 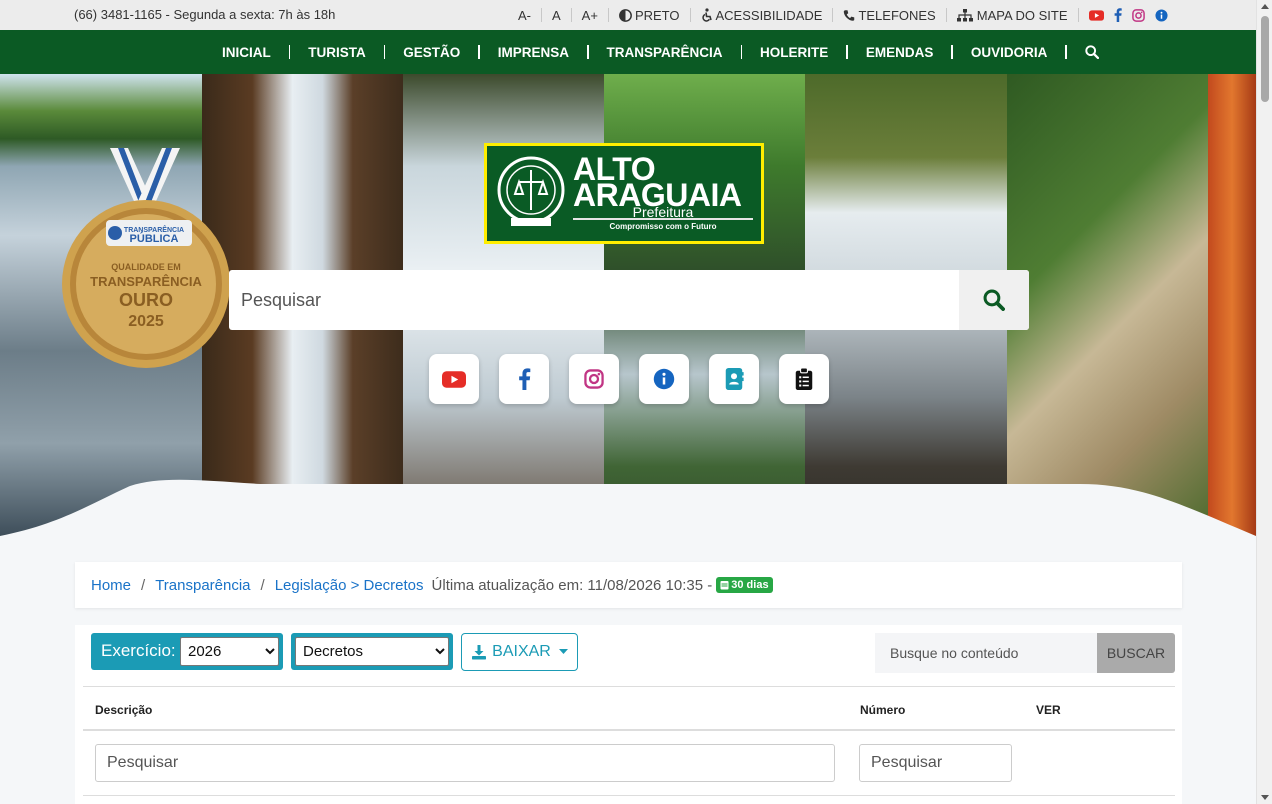 What do you see at coordinates (935, 763) in the screenshot?
I see `number-filter-input` at bounding box center [935, 763].